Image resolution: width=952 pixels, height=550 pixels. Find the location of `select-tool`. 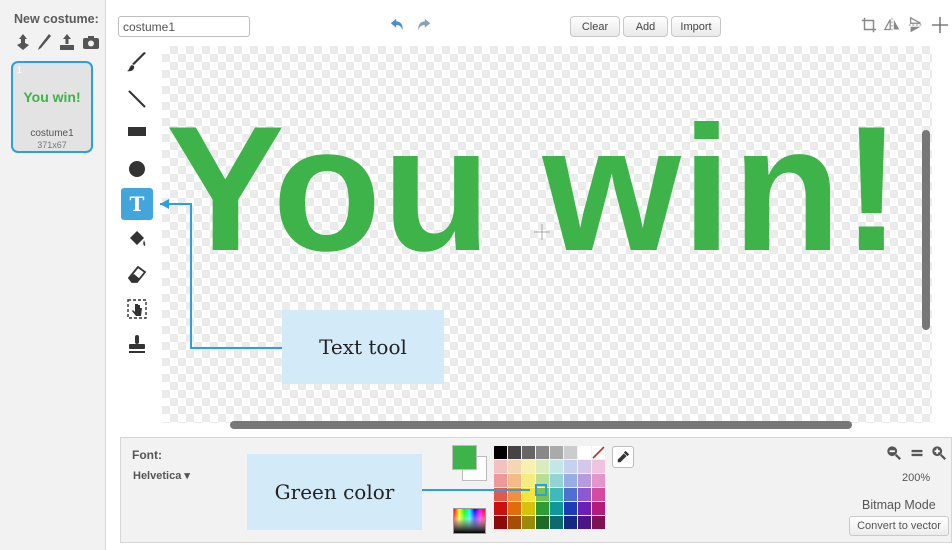

select-tool is located at coordinates (137, 309).